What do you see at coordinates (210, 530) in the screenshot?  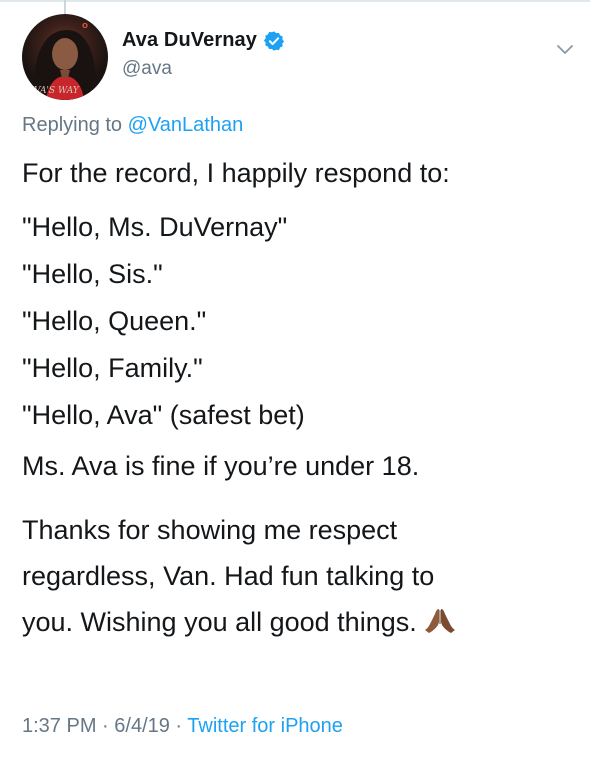 I see `closing-line: Thanks for showing me respect` at bounding box center [210, 530].